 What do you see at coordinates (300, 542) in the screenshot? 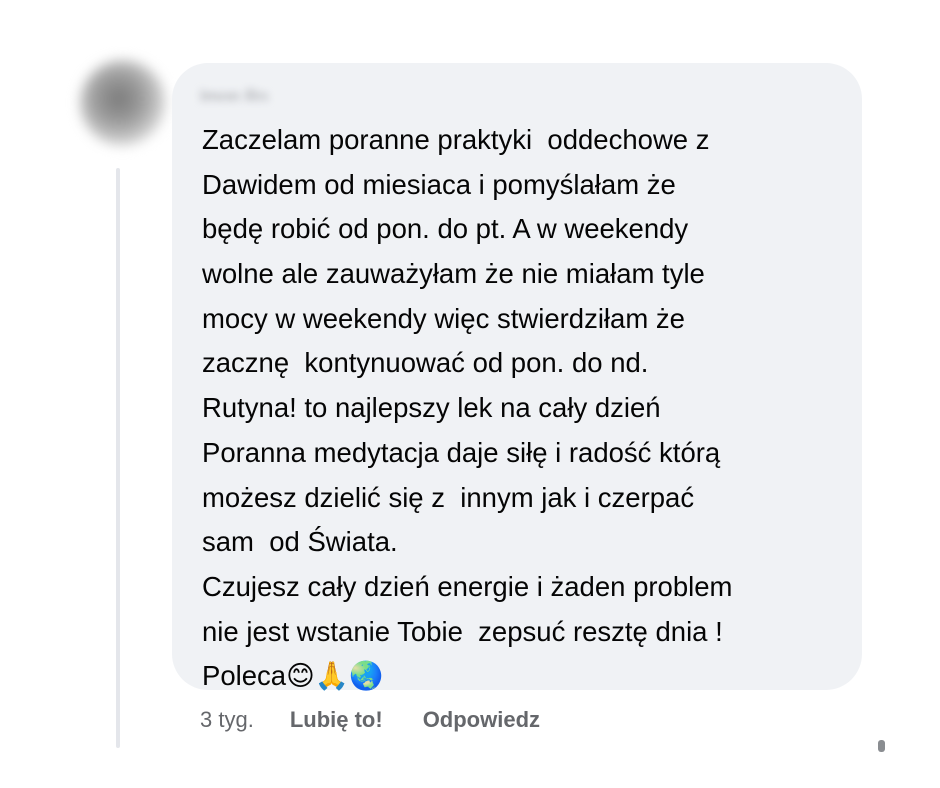
I see `comment-line: sam od Świata.` at bounding box center [300, 542].